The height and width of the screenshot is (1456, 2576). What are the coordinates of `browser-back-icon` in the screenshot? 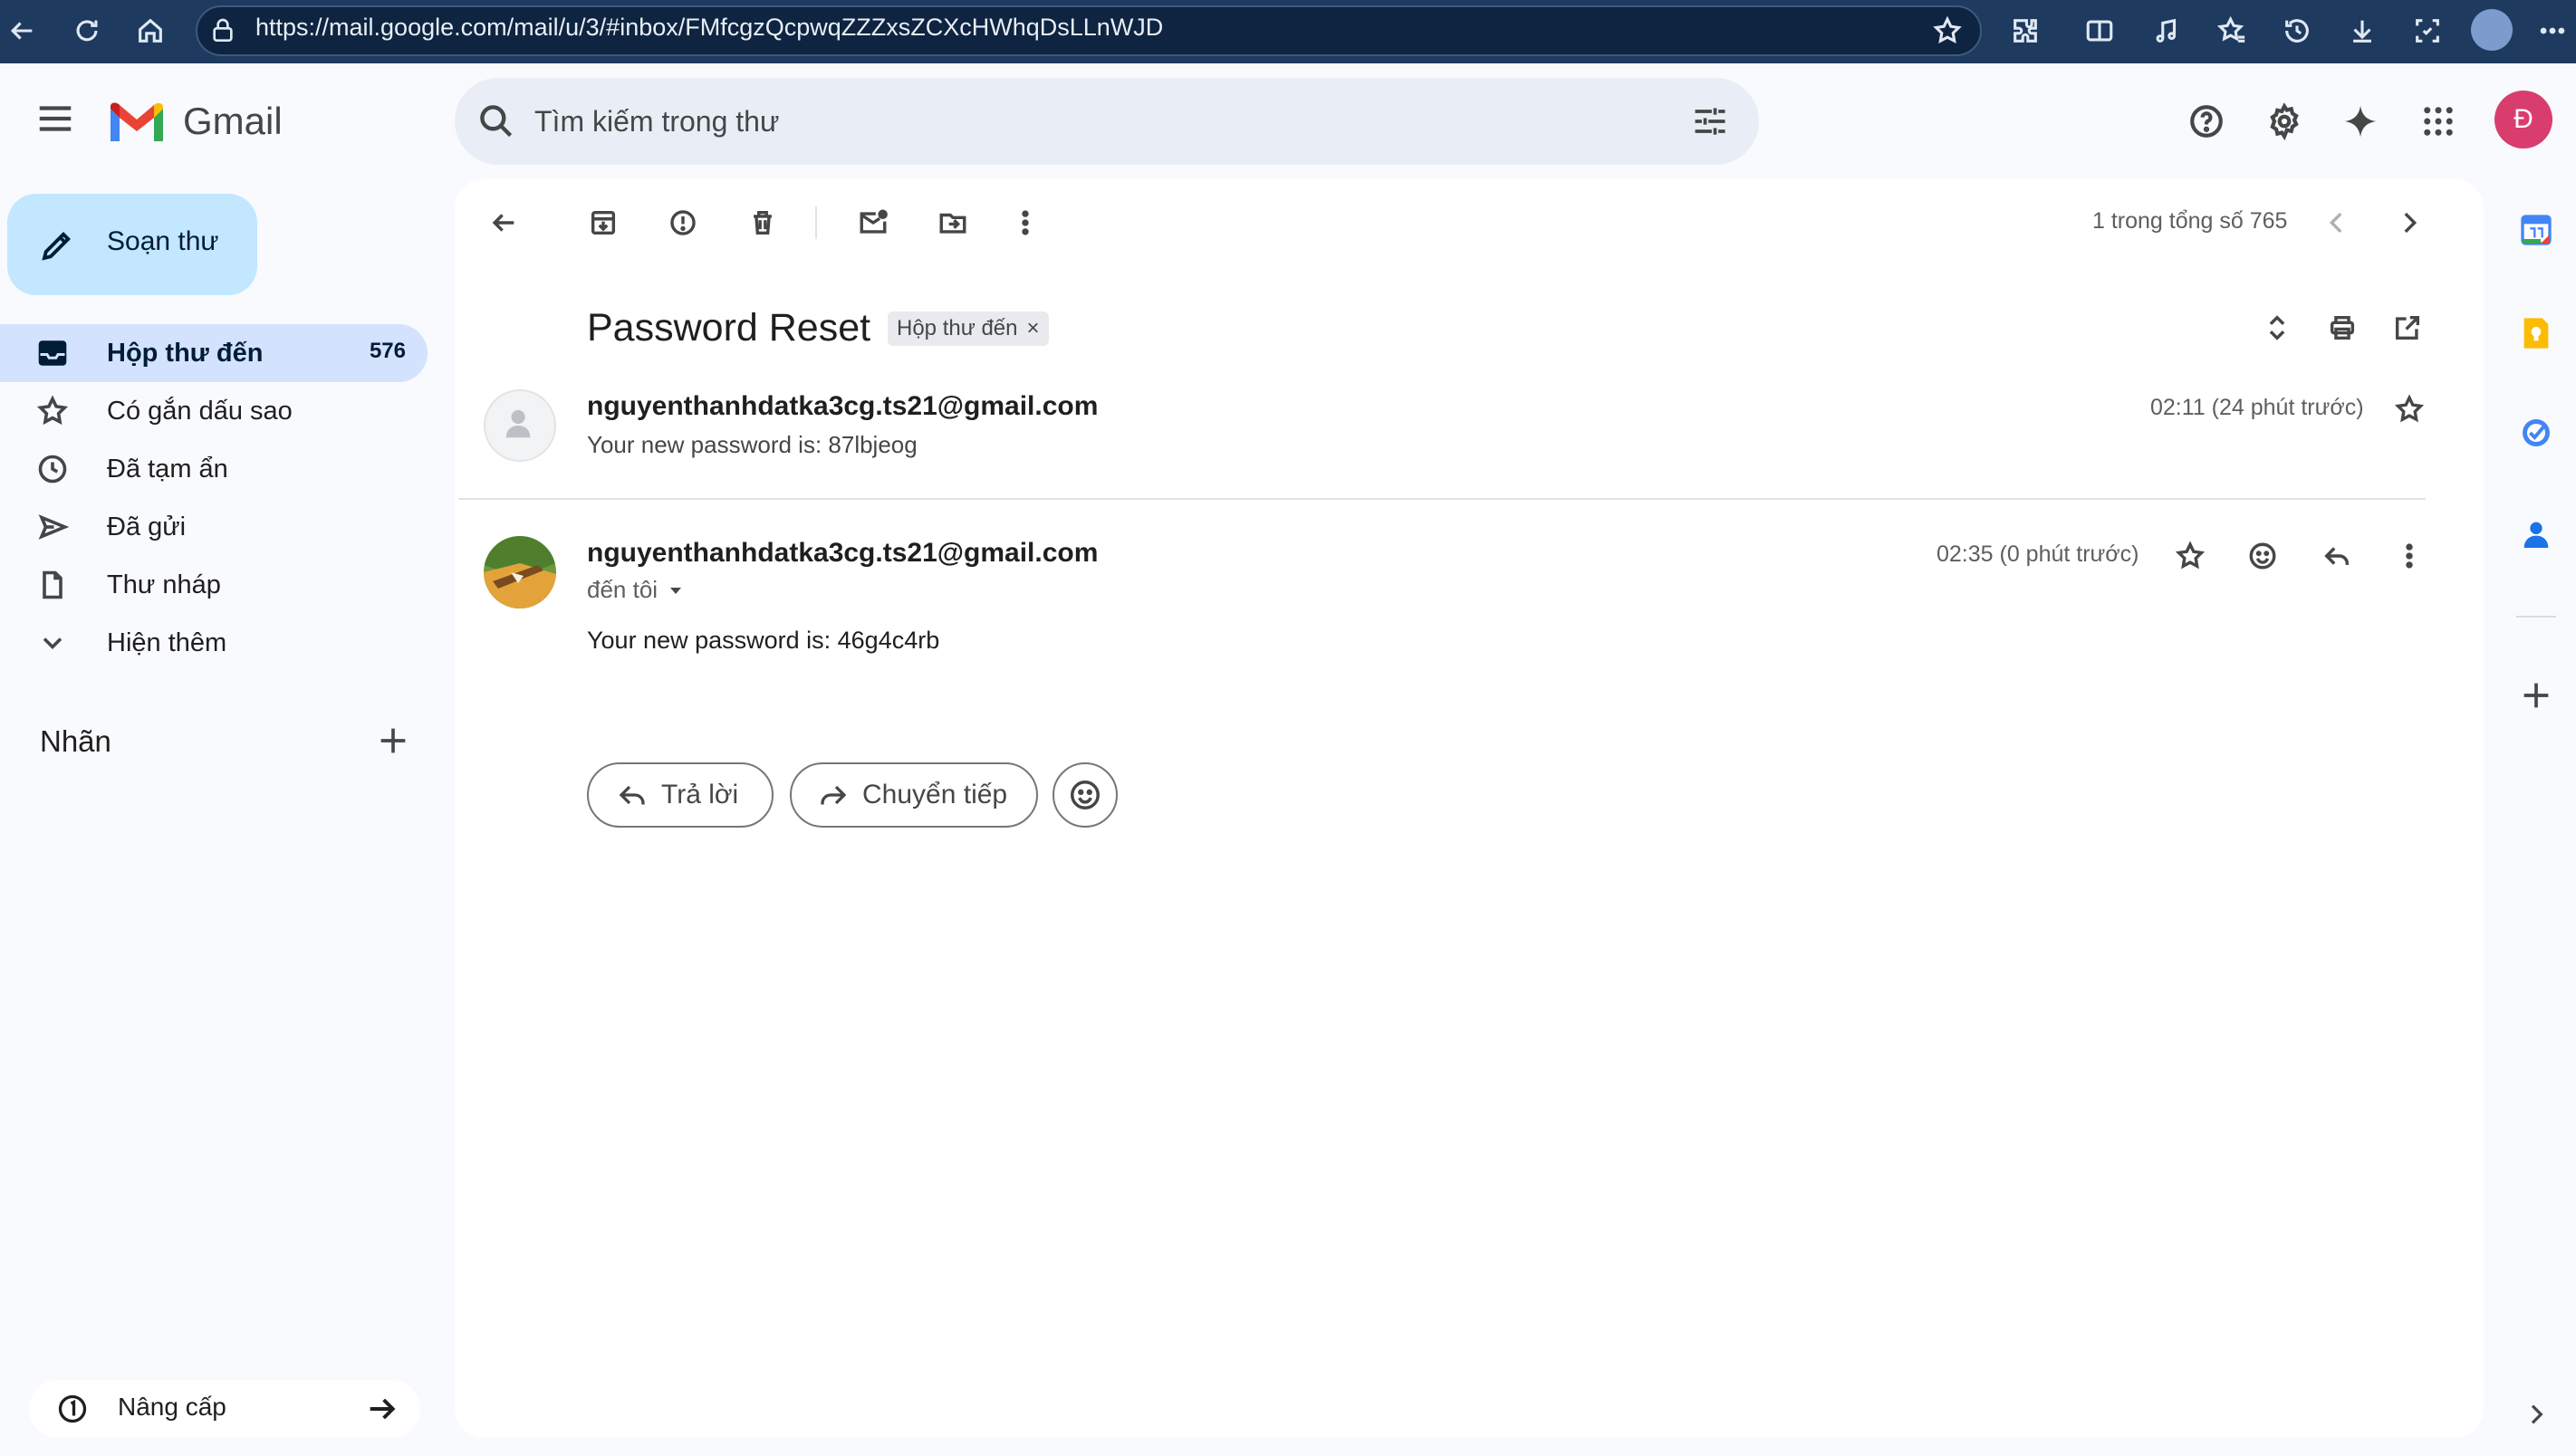 It's located at (22, 31).